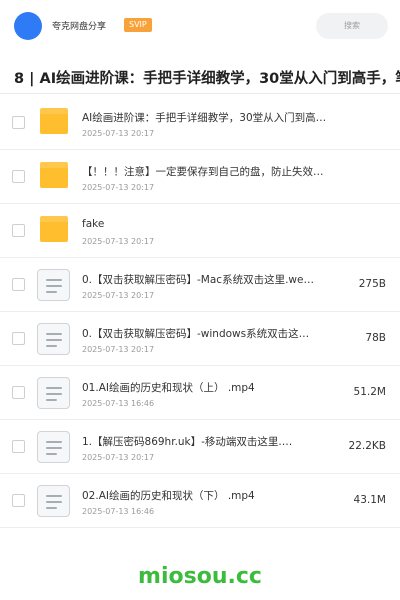 The height and width of the screenshot is (600, 400). I want to click on list-item: fake 2025-07-13 20:17, so click(200, 231).